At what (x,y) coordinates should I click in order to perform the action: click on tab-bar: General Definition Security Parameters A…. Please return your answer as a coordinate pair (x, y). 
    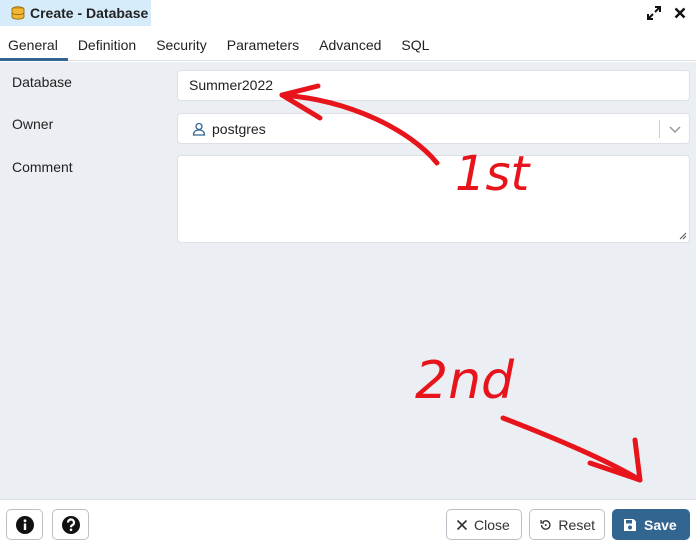
    Looking at the image, I should click on (348, 45).